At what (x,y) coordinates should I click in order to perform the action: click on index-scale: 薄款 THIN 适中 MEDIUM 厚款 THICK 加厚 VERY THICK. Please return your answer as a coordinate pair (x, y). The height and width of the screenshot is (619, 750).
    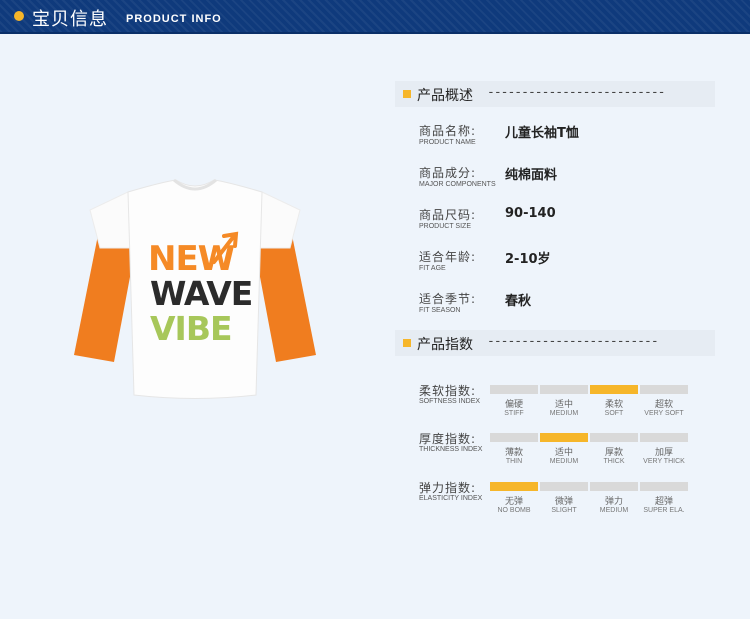
    Looking at the image, I should click on (590, 453).